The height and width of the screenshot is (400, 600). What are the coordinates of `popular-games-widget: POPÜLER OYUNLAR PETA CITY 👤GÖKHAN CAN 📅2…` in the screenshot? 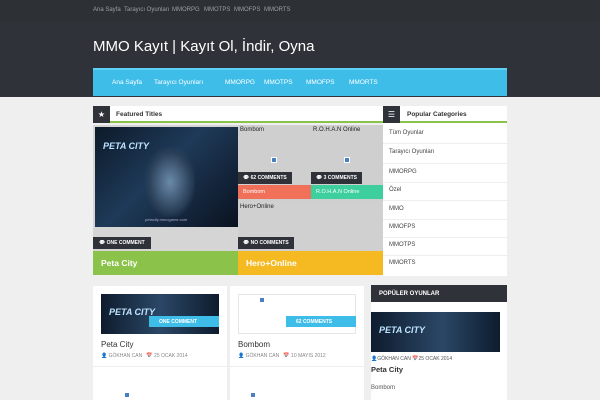 It's located at (439, 342).